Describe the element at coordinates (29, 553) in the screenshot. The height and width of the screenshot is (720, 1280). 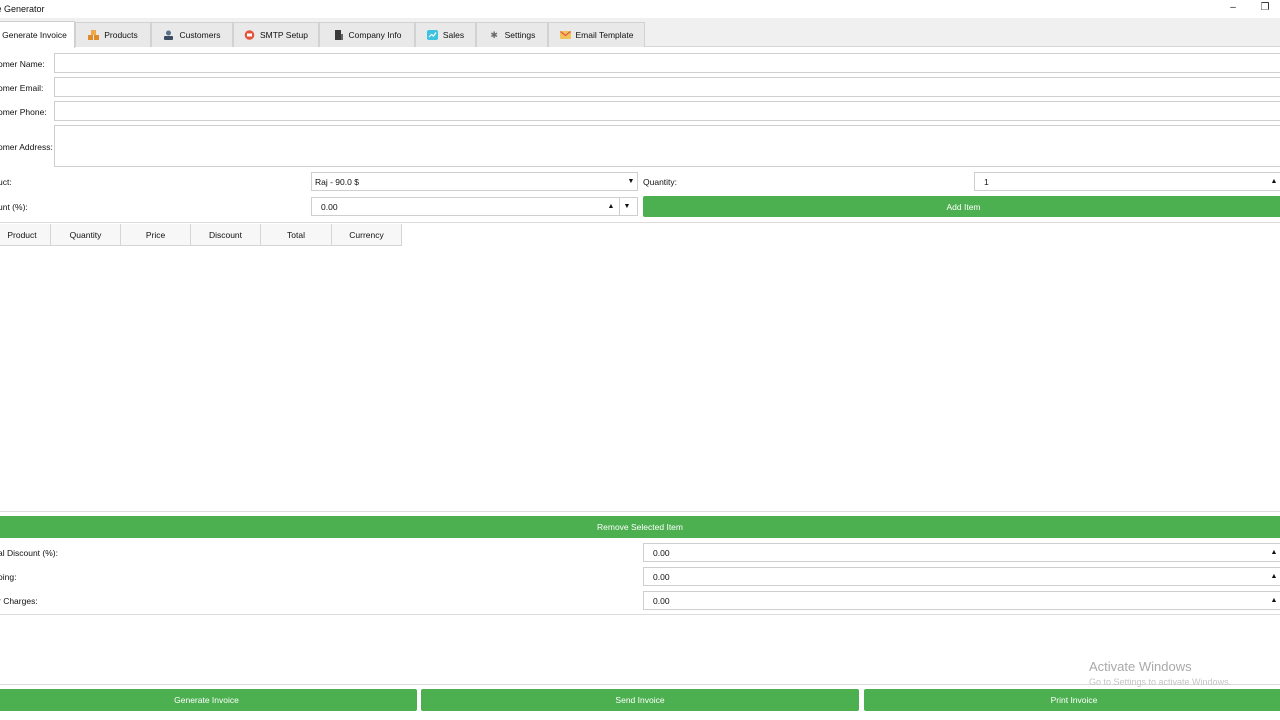
I see `total-discount-label: al Discount (%):` at that location.